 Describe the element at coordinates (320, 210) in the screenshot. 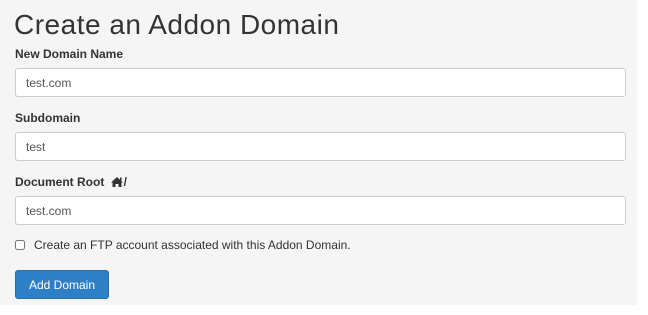

I see `document-root-input` at that location.